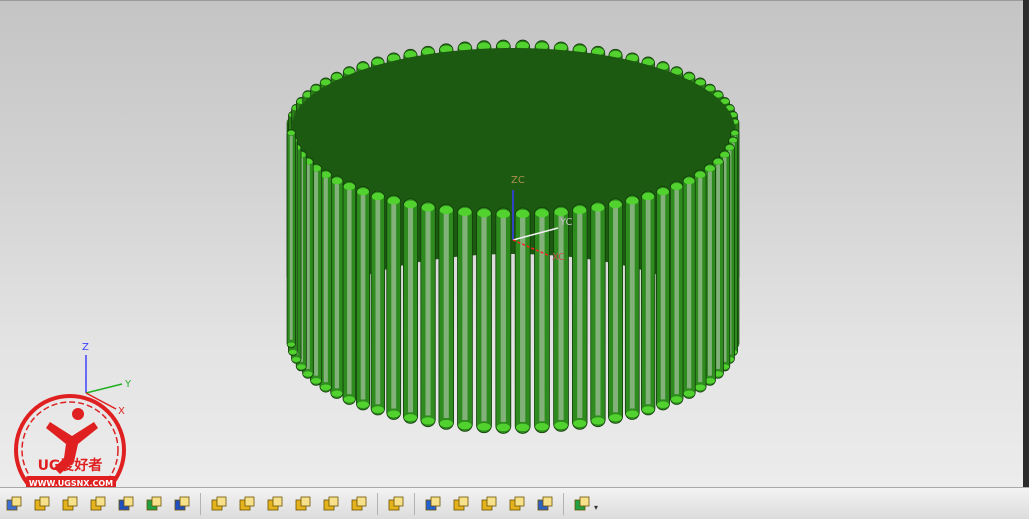 The width and height of the screenshot is (1029, 519). I want to click on clearance-button, so click(517, 504).